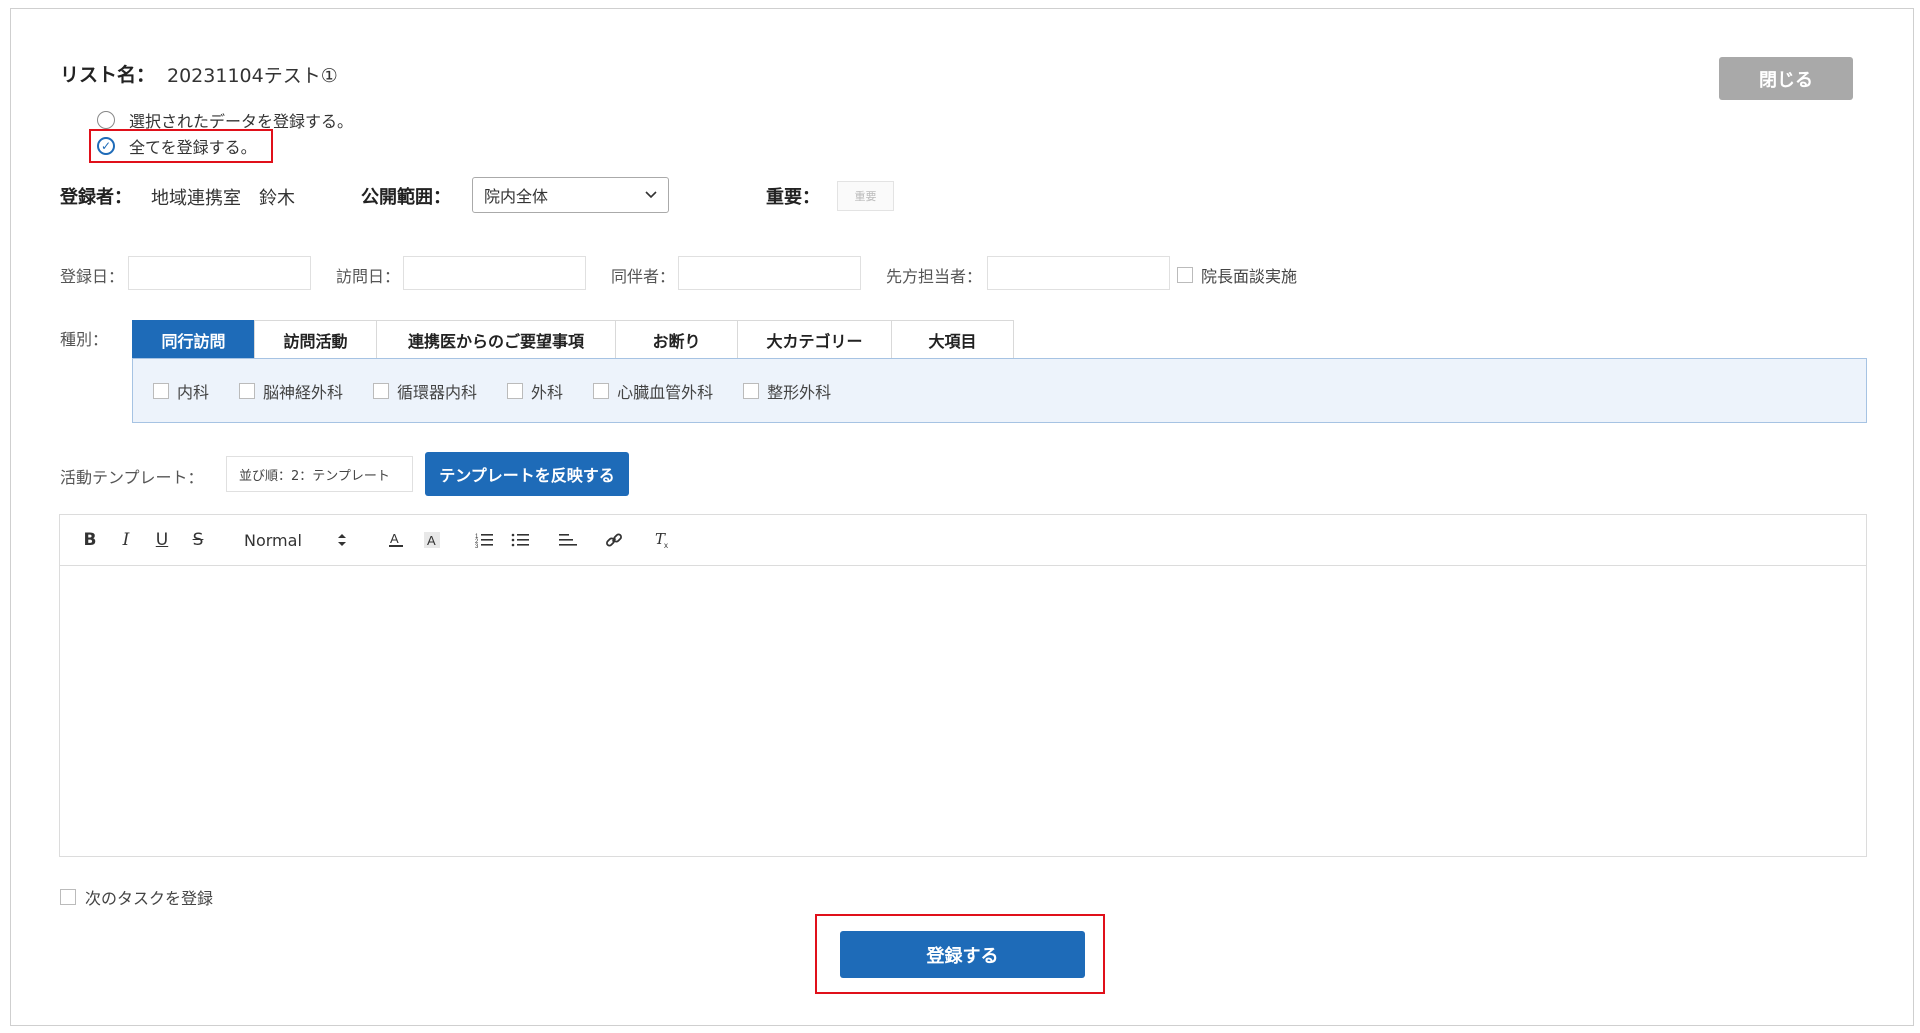  I want to click on scope-select-value: 院内全体, so click(516, 196).